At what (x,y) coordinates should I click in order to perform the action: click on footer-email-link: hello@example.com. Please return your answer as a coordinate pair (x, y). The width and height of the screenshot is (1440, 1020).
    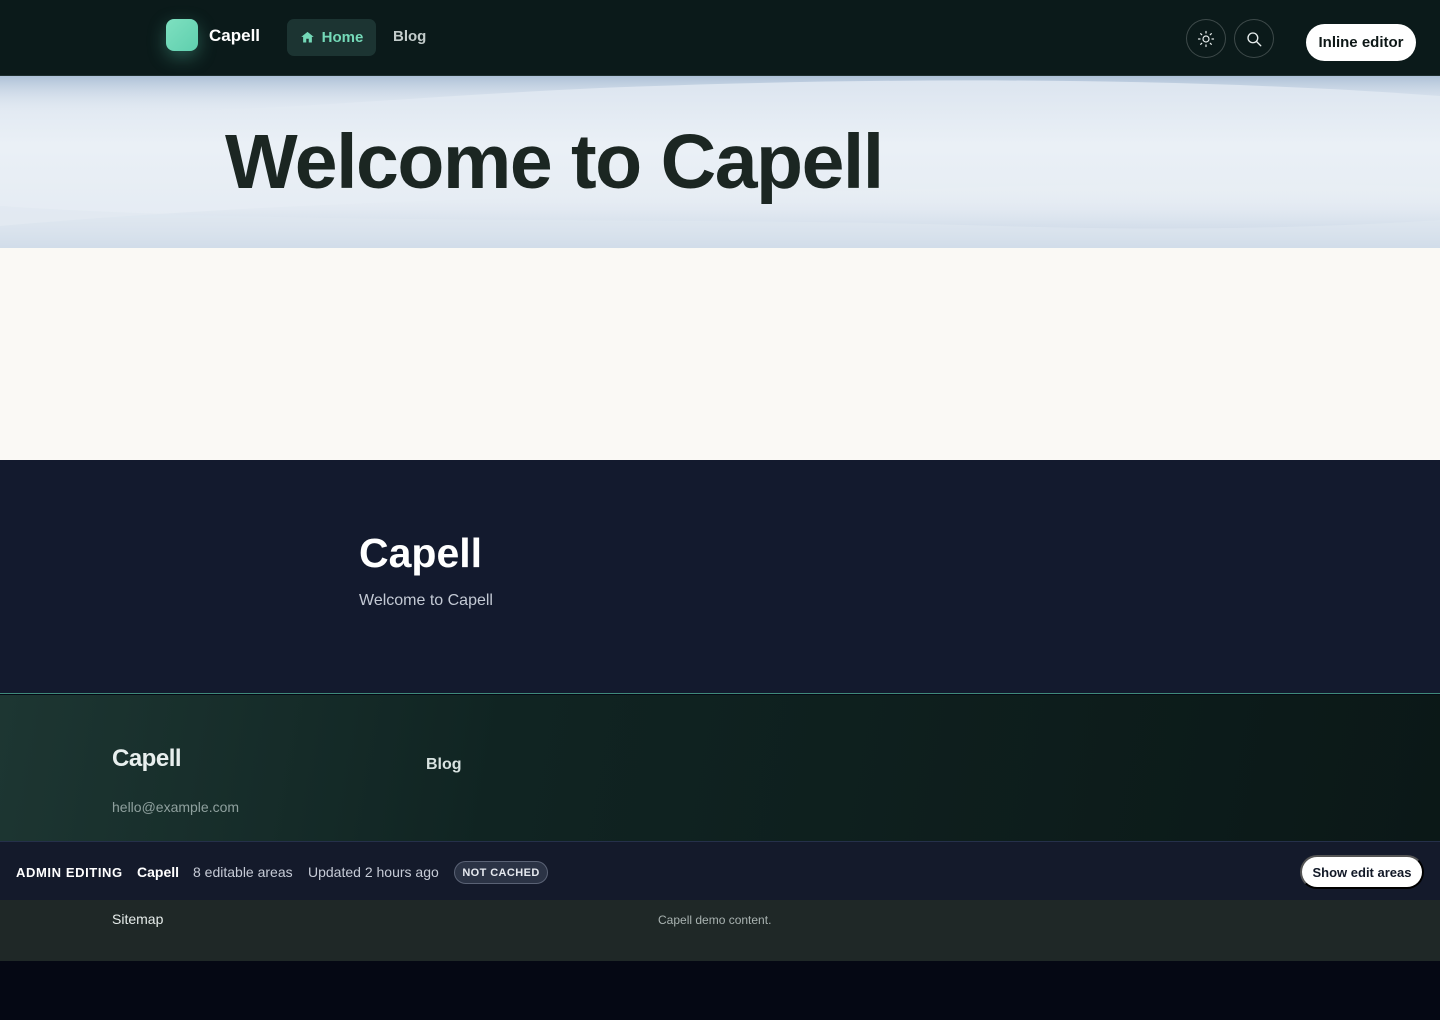
    Looking at the image, I should click on (175, 807).